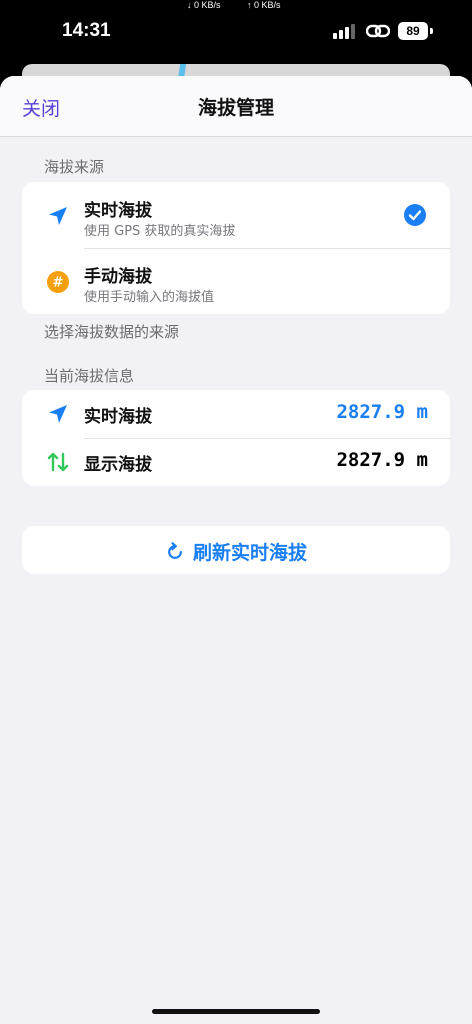 This screenshot has width=472, height=1024. I want to click on battery-icon: 89, so click(416, 31).